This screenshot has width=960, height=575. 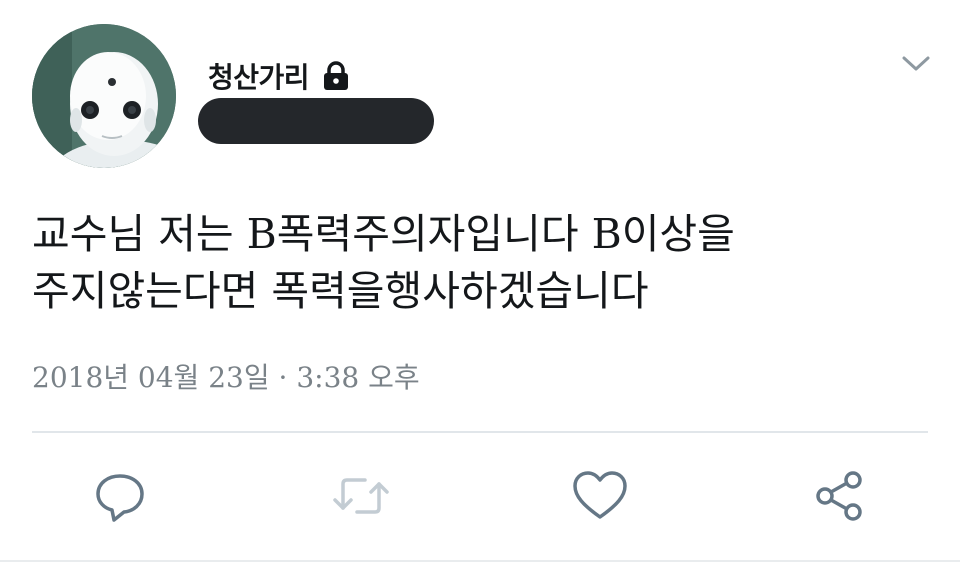 What do you see at coordinates (259, 76) in the screenshot?
I see `author-display-name: 청산가리` at bounding box center [259, 76].